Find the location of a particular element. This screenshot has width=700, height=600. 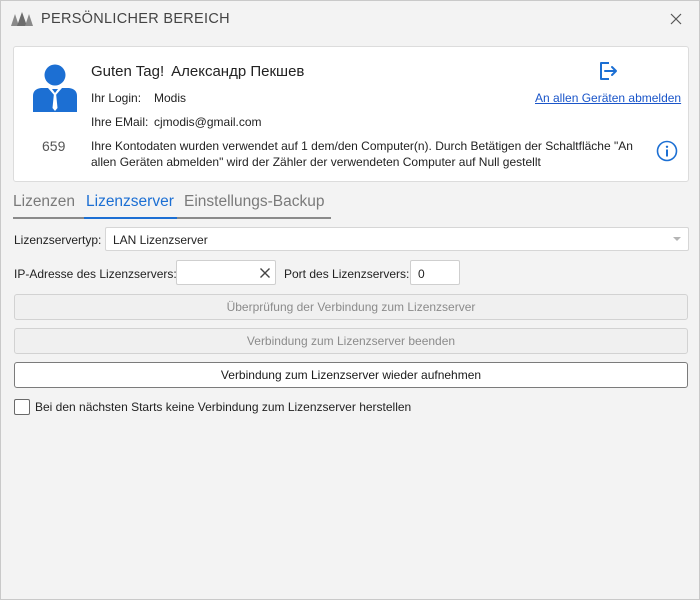

email-value: cjmodis@gmail.com is located at coordinates (208, 122).